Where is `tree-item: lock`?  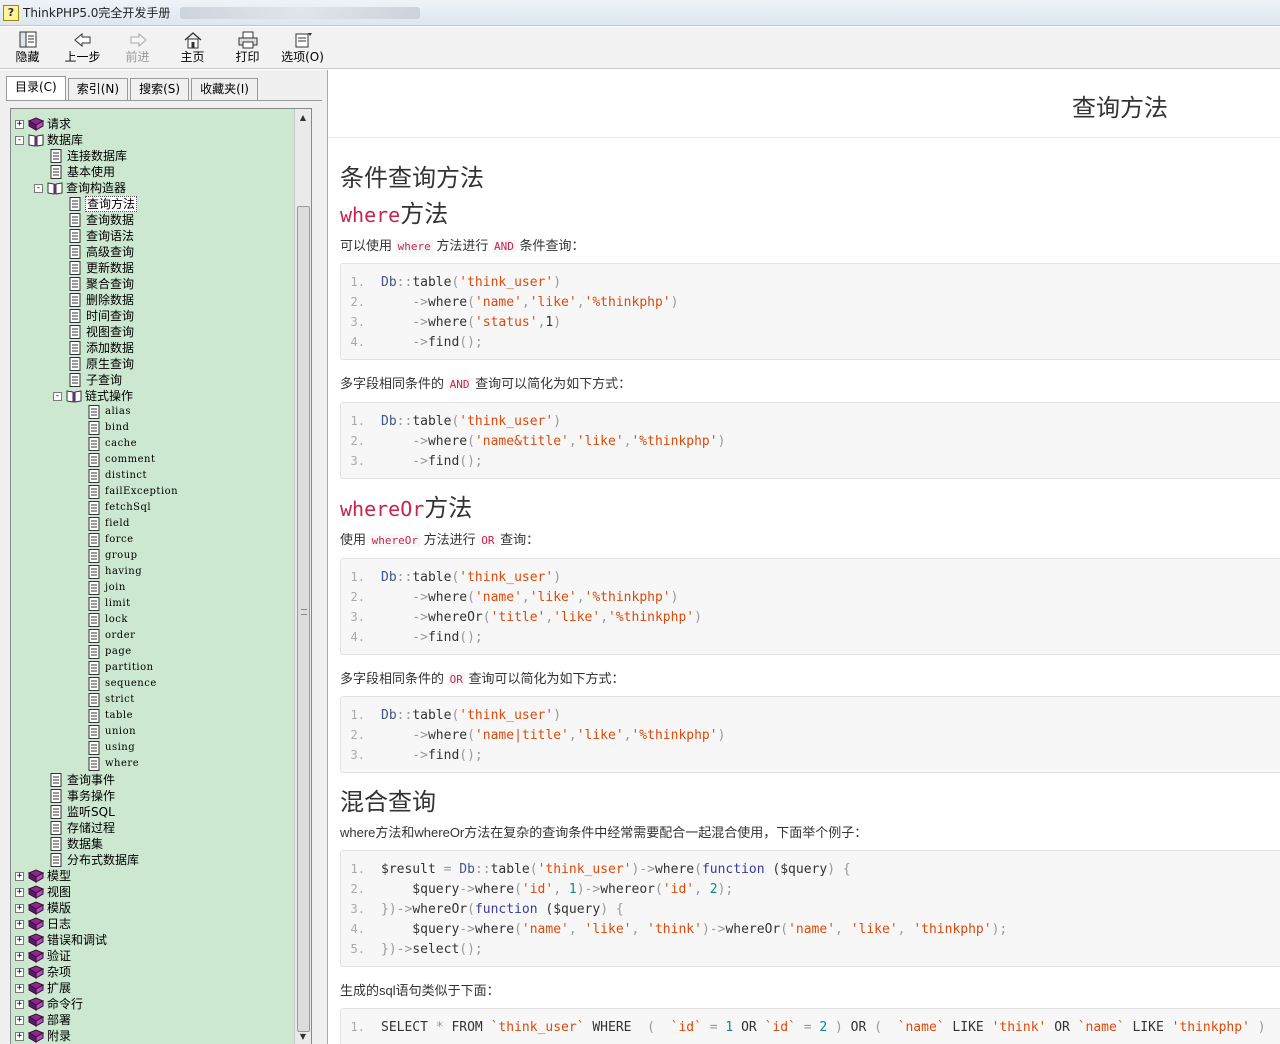 tree-item: lock is located at coordinates (107, 620).